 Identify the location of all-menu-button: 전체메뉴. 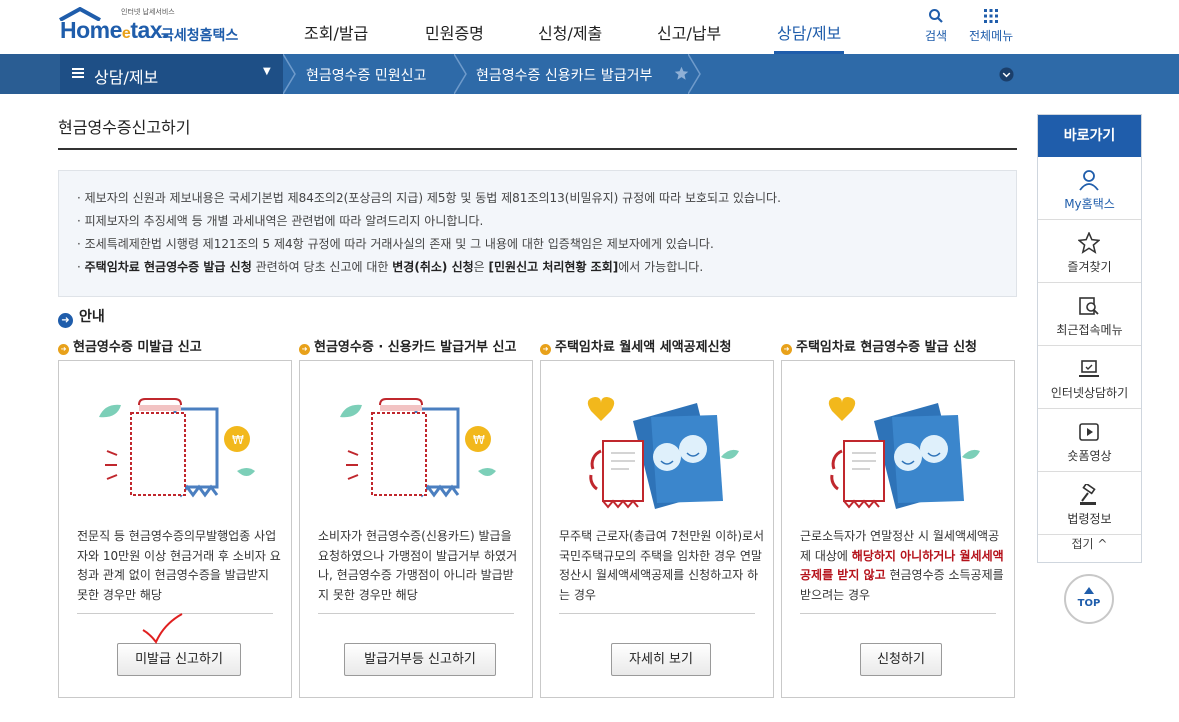
(991, 26).